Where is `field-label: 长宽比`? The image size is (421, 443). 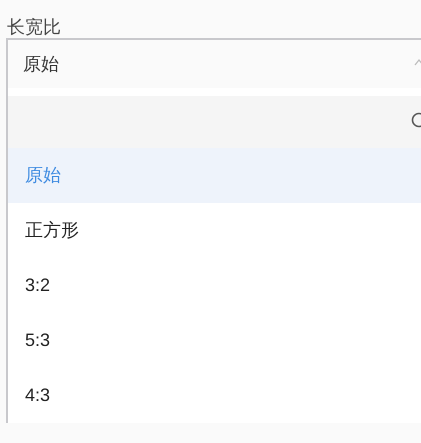 field-label: 长宽比 is located at coordinates (34, 27).